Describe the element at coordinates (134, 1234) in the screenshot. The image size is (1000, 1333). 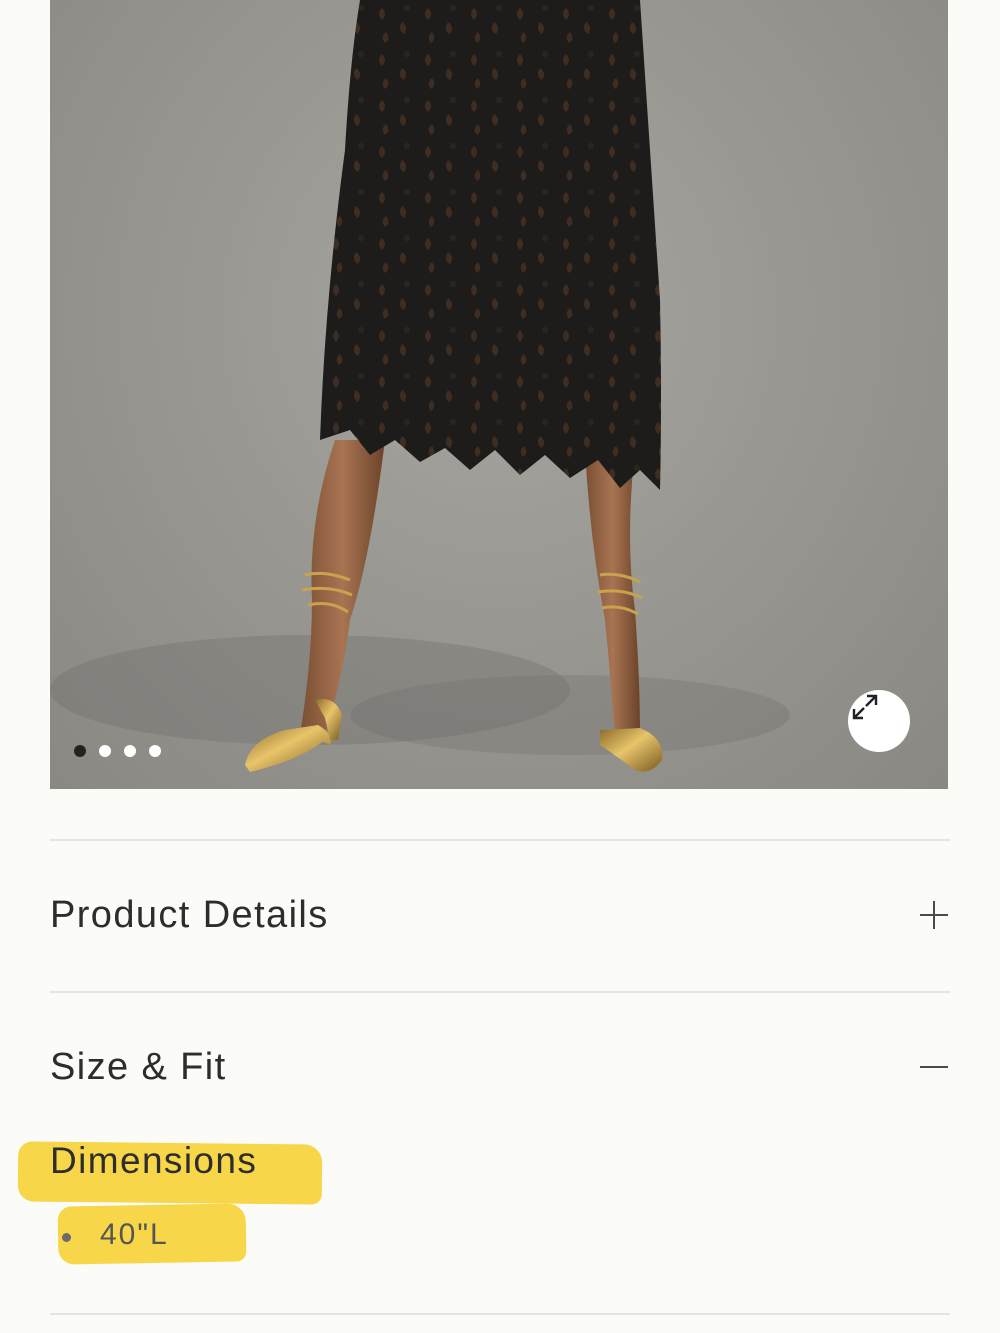
I see `dimension-value: 40"L` at that location.